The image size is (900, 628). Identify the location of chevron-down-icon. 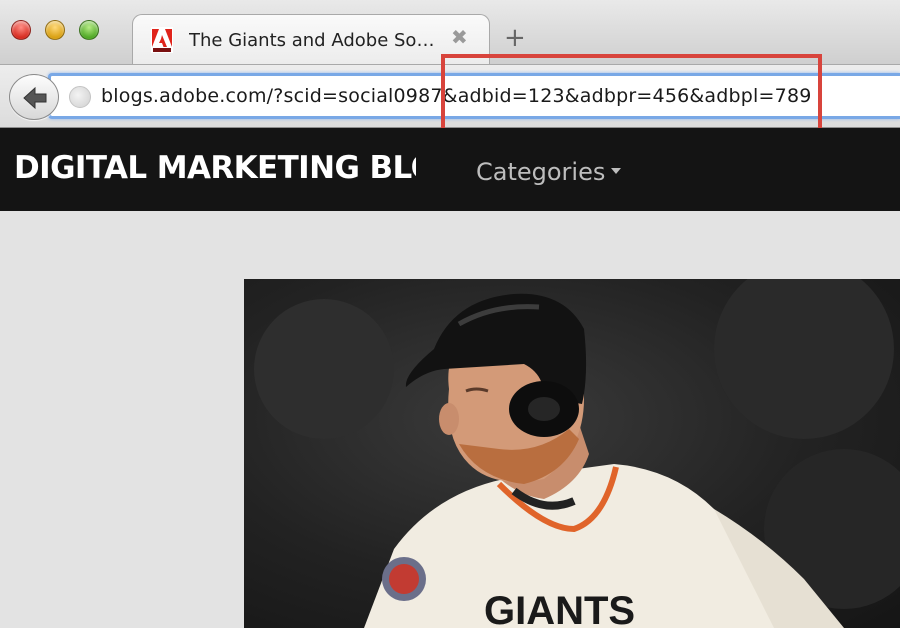
(616, 171).